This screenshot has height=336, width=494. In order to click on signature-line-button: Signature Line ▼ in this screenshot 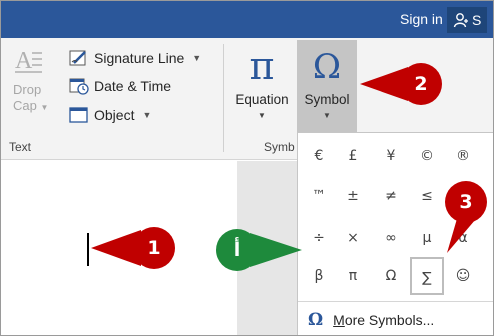, I will do `click(135, 58)`.